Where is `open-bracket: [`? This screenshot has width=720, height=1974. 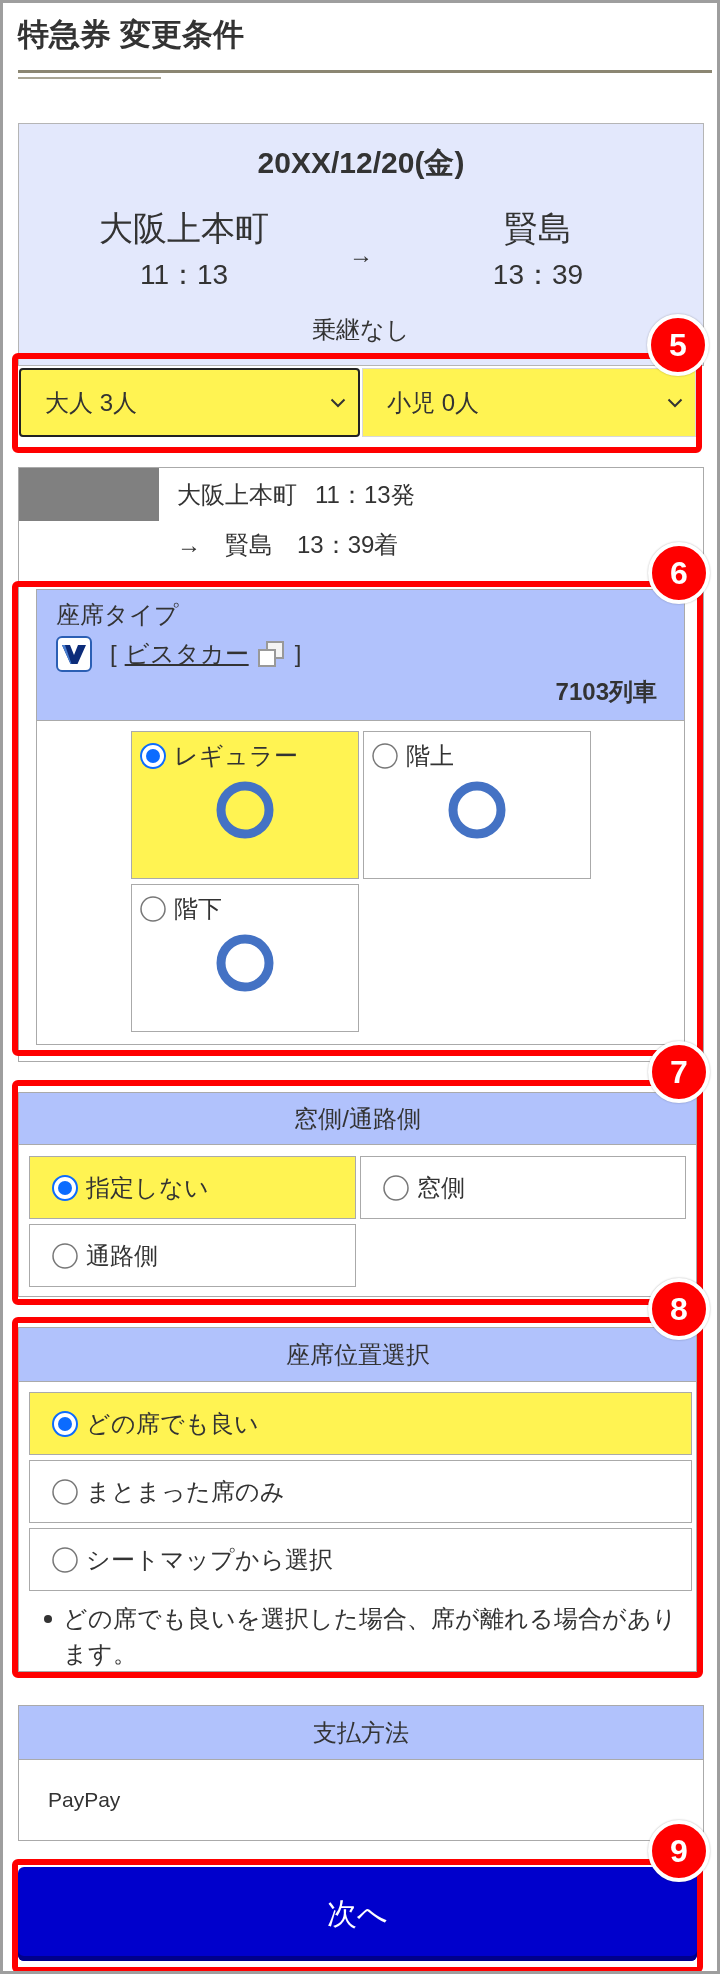 open-bracket: [ is located at coordinates (113, 654).